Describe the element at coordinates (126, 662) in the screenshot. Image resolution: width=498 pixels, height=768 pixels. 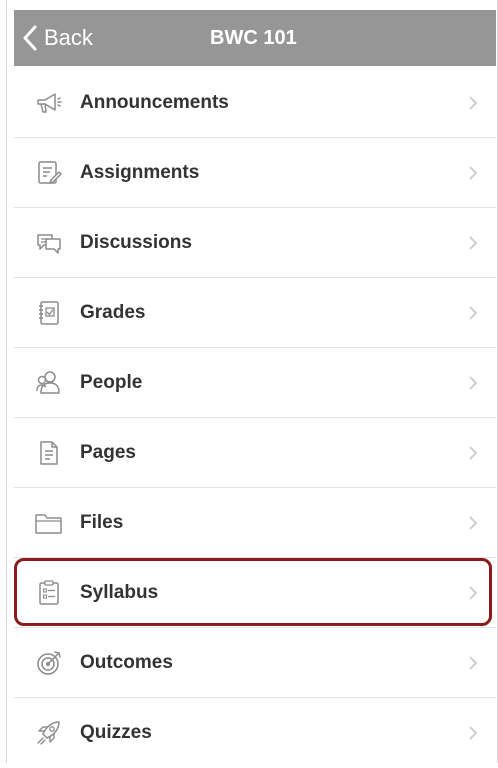
I see `menu-item-label: Outcomes` at that location.